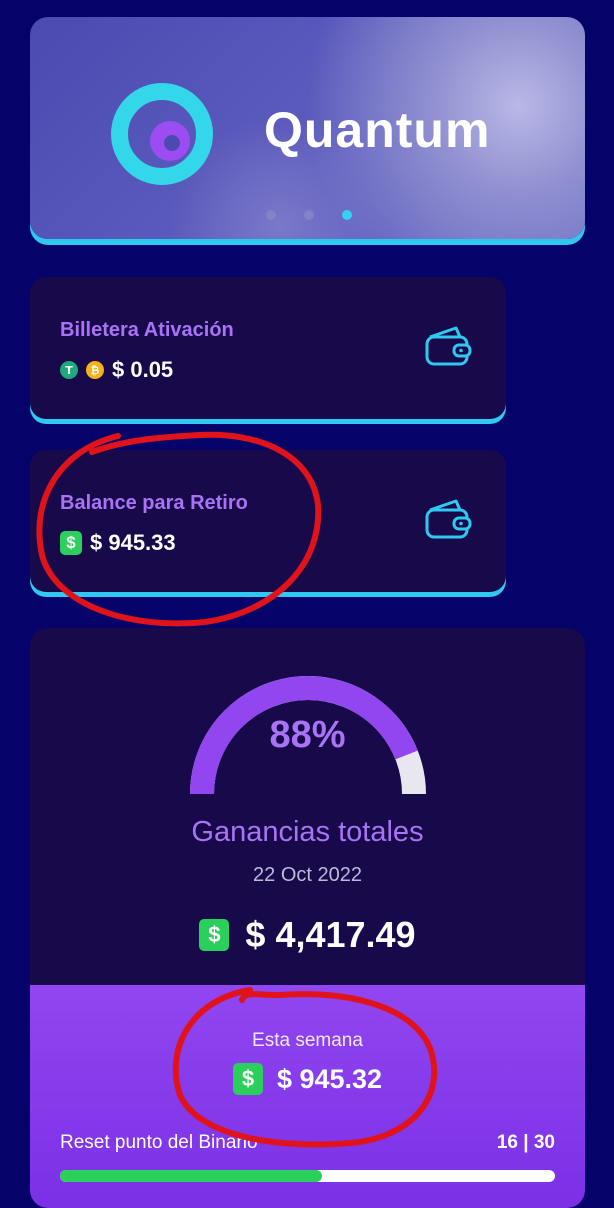  I want to click on carousel-dots, so click(309, 215).